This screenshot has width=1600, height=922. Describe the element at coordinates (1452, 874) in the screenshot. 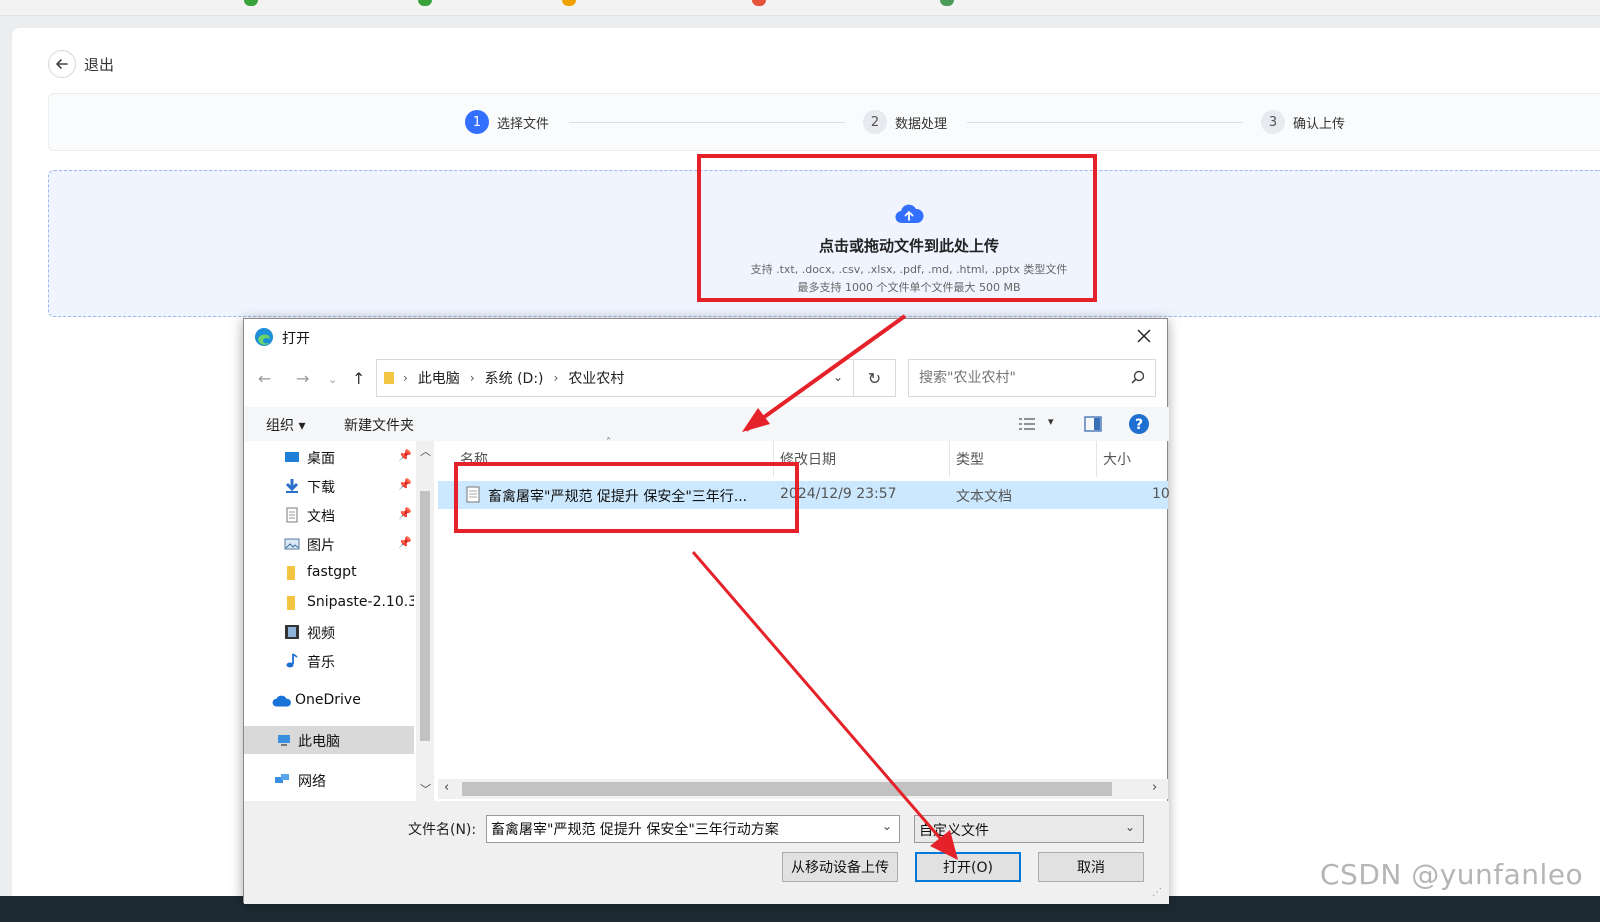

I see `watermark: CSDN @yunfanleo` at that location.